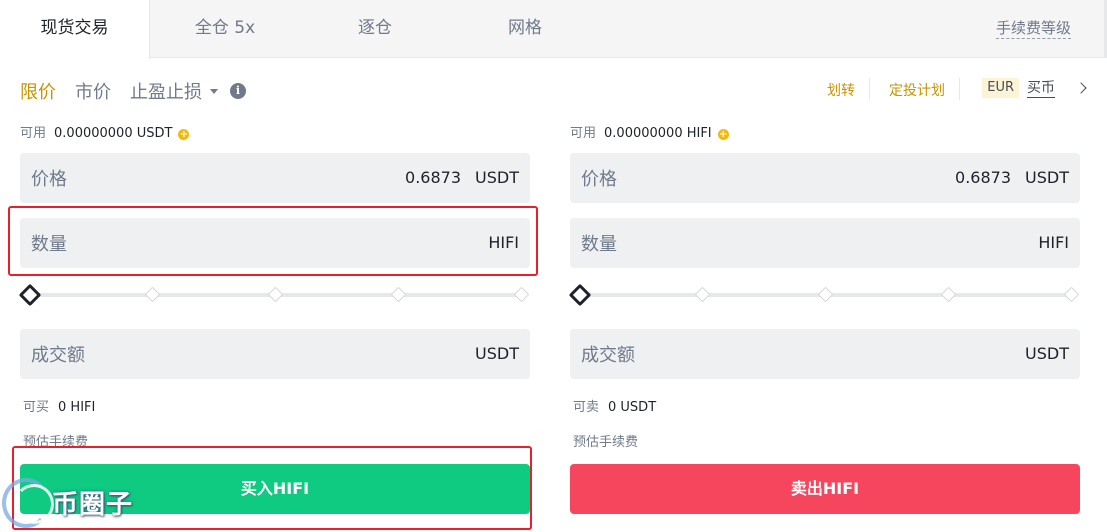 This screenshot has height=532, width=1107. I want to click on top-links: 划转 定投计划 EUR 买币, so click(937, 90).